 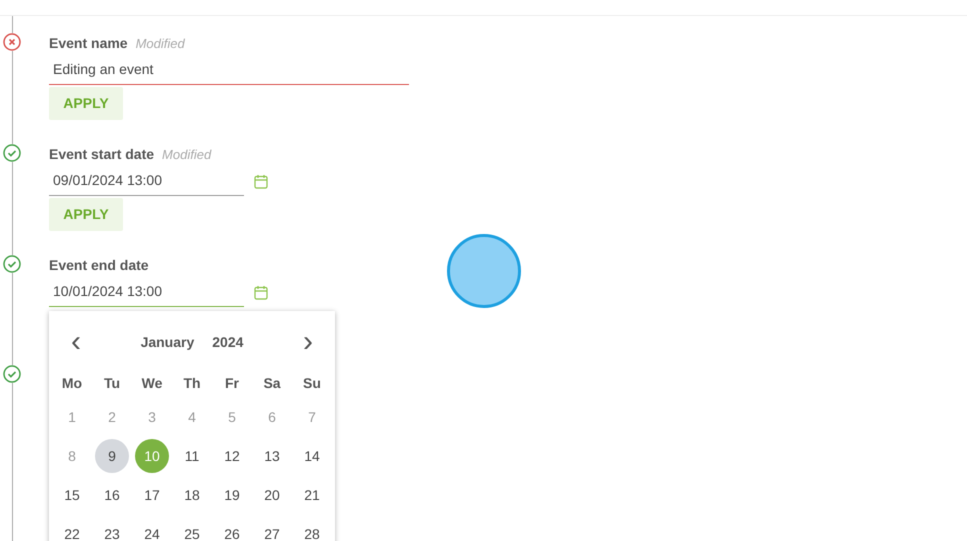 I want to click on field-label: Event end date, so click(x=99, y=265).